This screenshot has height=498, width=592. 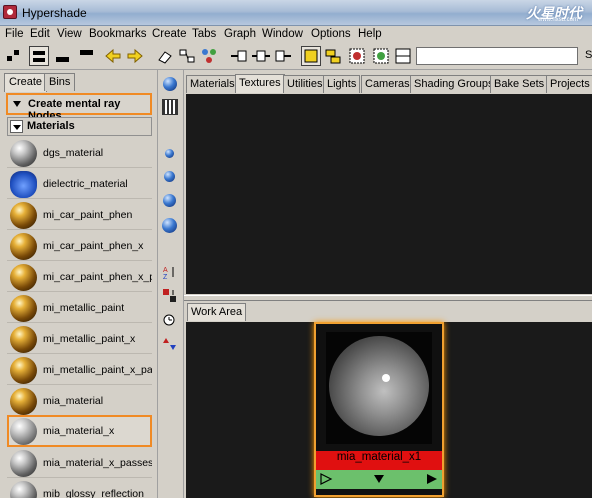 I want to click on material-item: mi_metallic_paint_x, so click(x=79, y=338).